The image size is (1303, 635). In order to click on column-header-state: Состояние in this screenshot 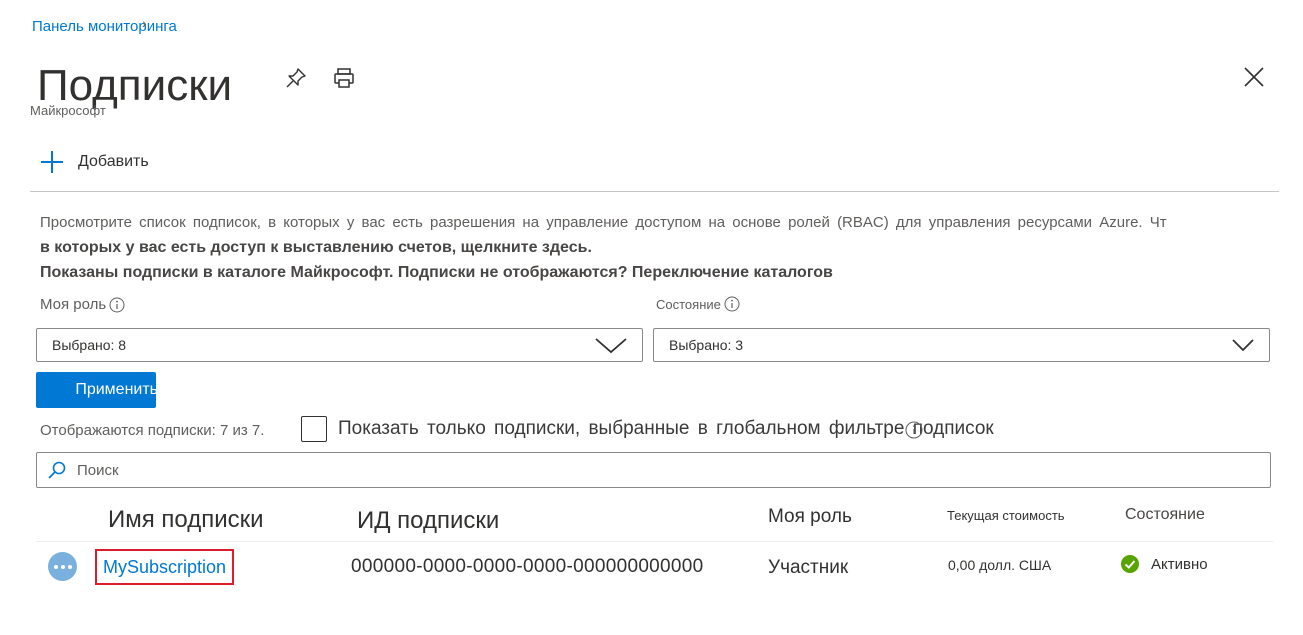, I will do `click(1165, 515)`.